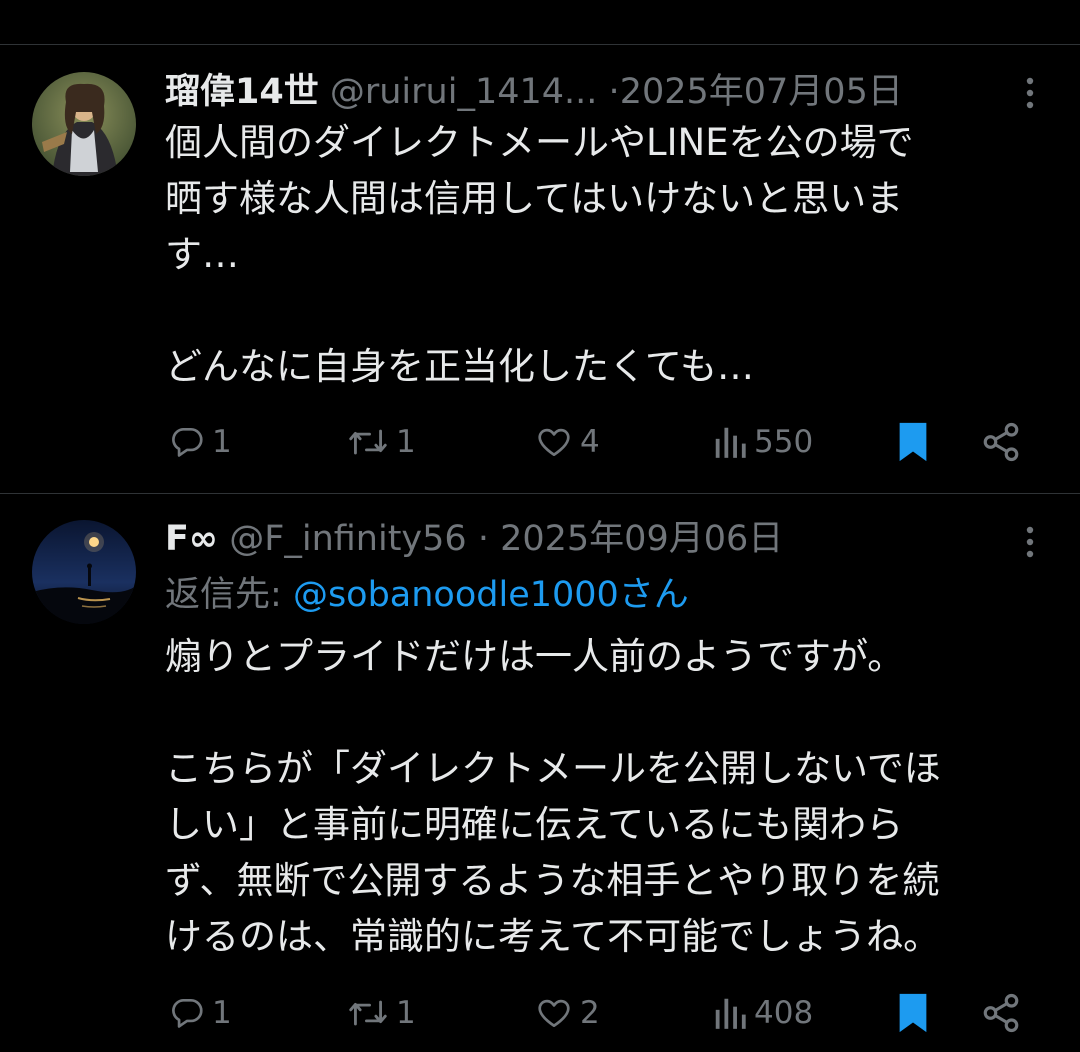 The height and width of the screenshot is (1052, 1080). I want to click on action-bar: 1 1 4 550, so click(540, 442).